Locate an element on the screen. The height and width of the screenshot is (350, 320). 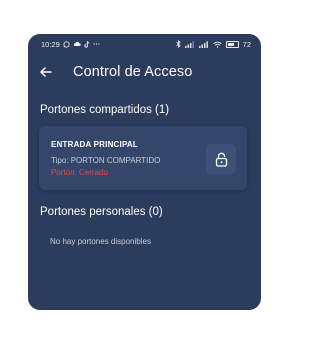
wifi-icon is located at coordinates (217, 44).